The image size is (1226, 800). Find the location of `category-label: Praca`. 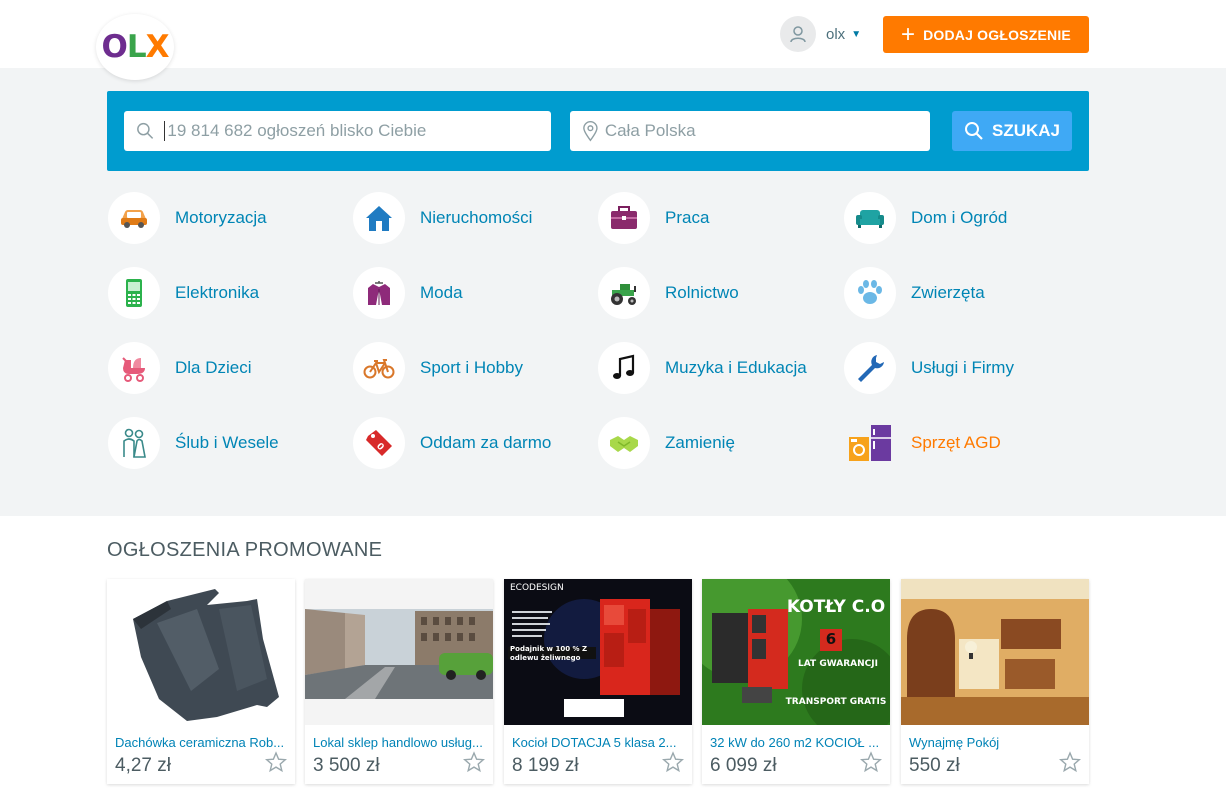

category-label: Praca is located at coordinates (687, 217).